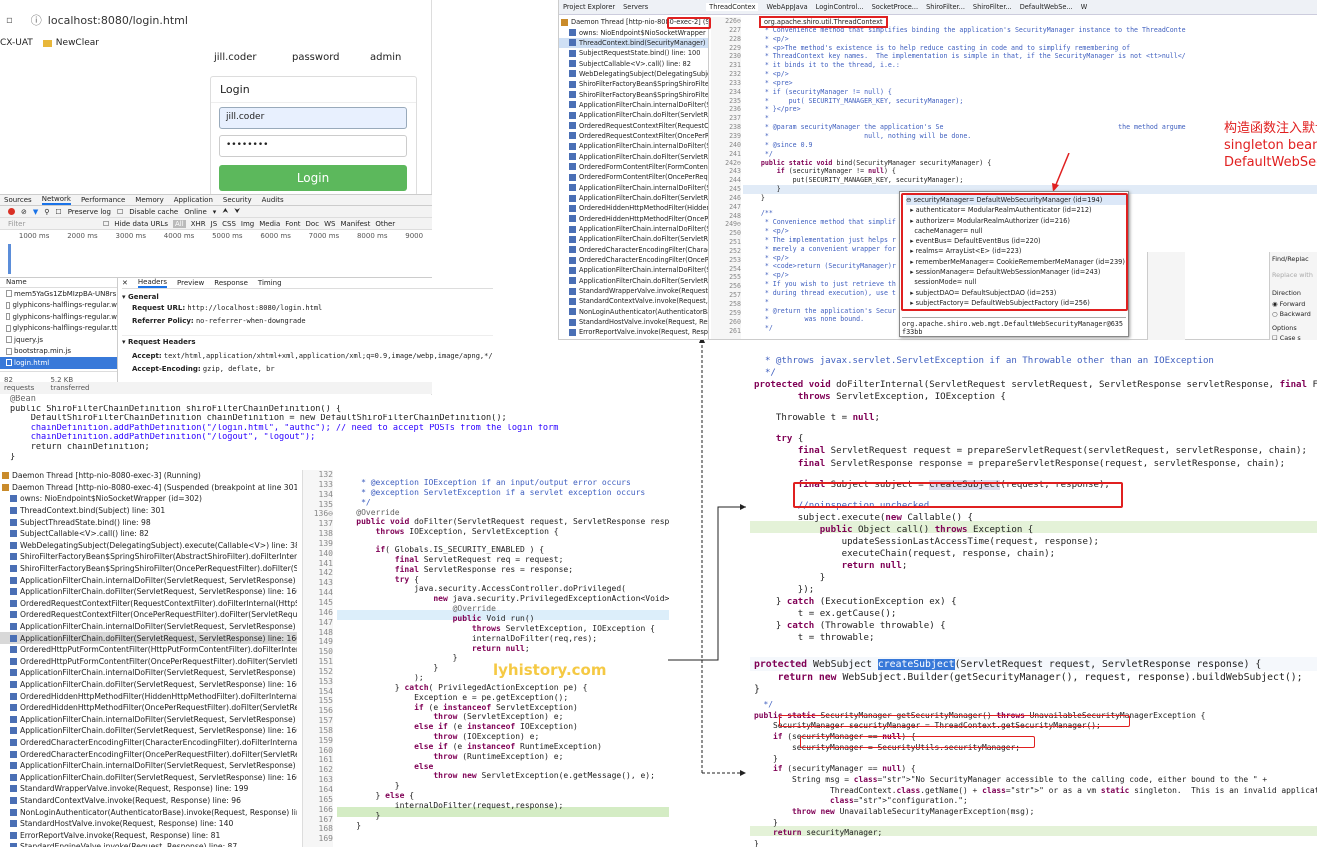  Describe the element at coordinates (231, 283) in the screenshot. I see `tab-response: Response` at that location.